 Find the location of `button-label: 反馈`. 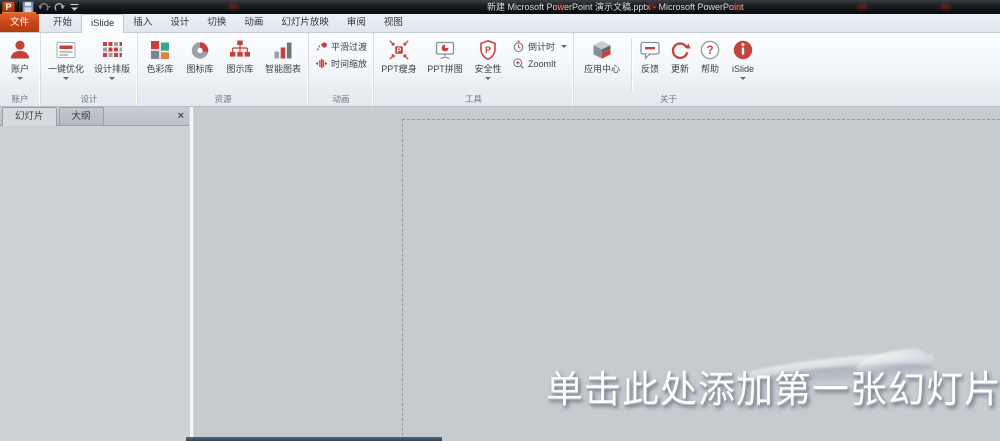

button-label: 反馈 is located at coordinates (650, 69).